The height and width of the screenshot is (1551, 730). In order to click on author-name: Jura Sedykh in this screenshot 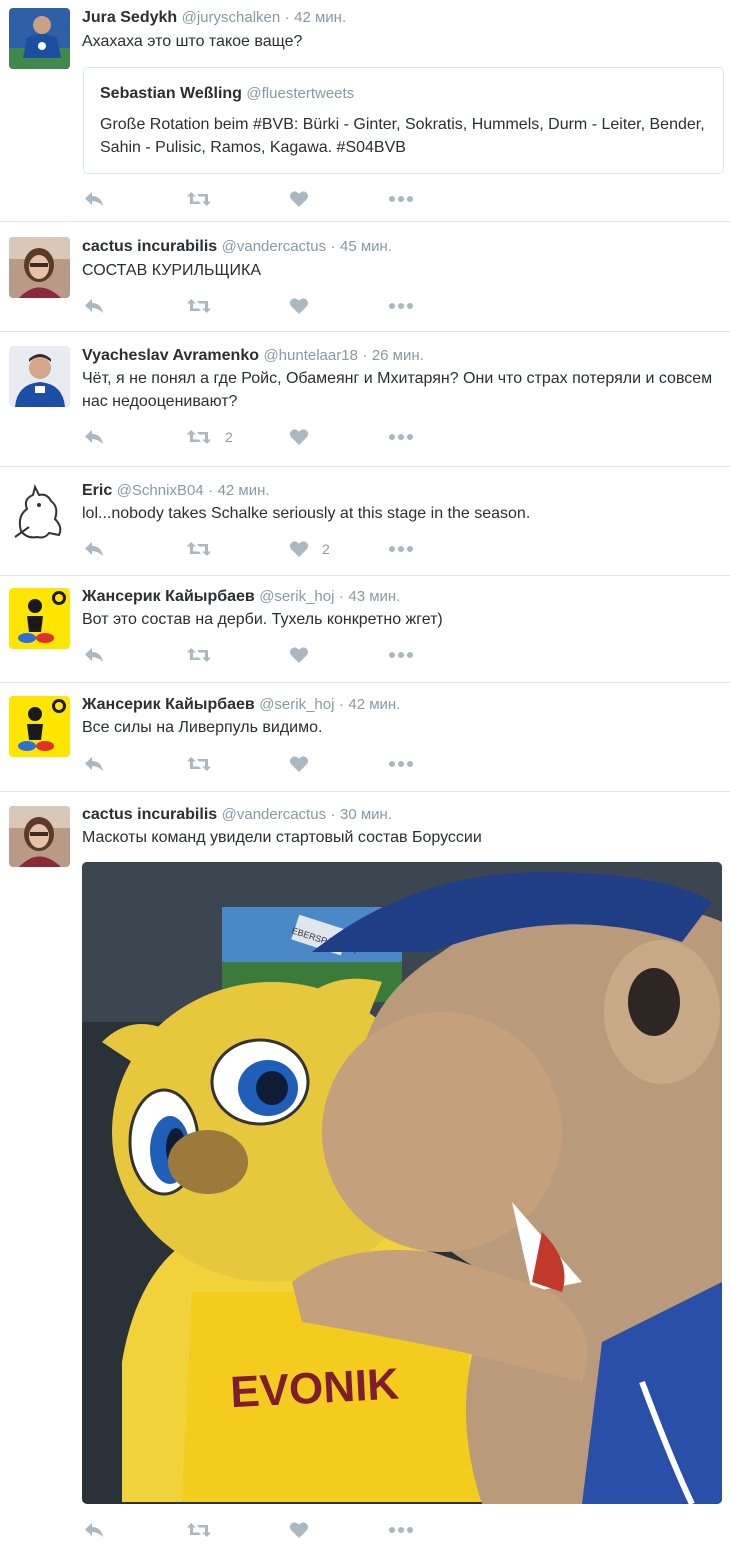, I will do `click(129, 17)`.